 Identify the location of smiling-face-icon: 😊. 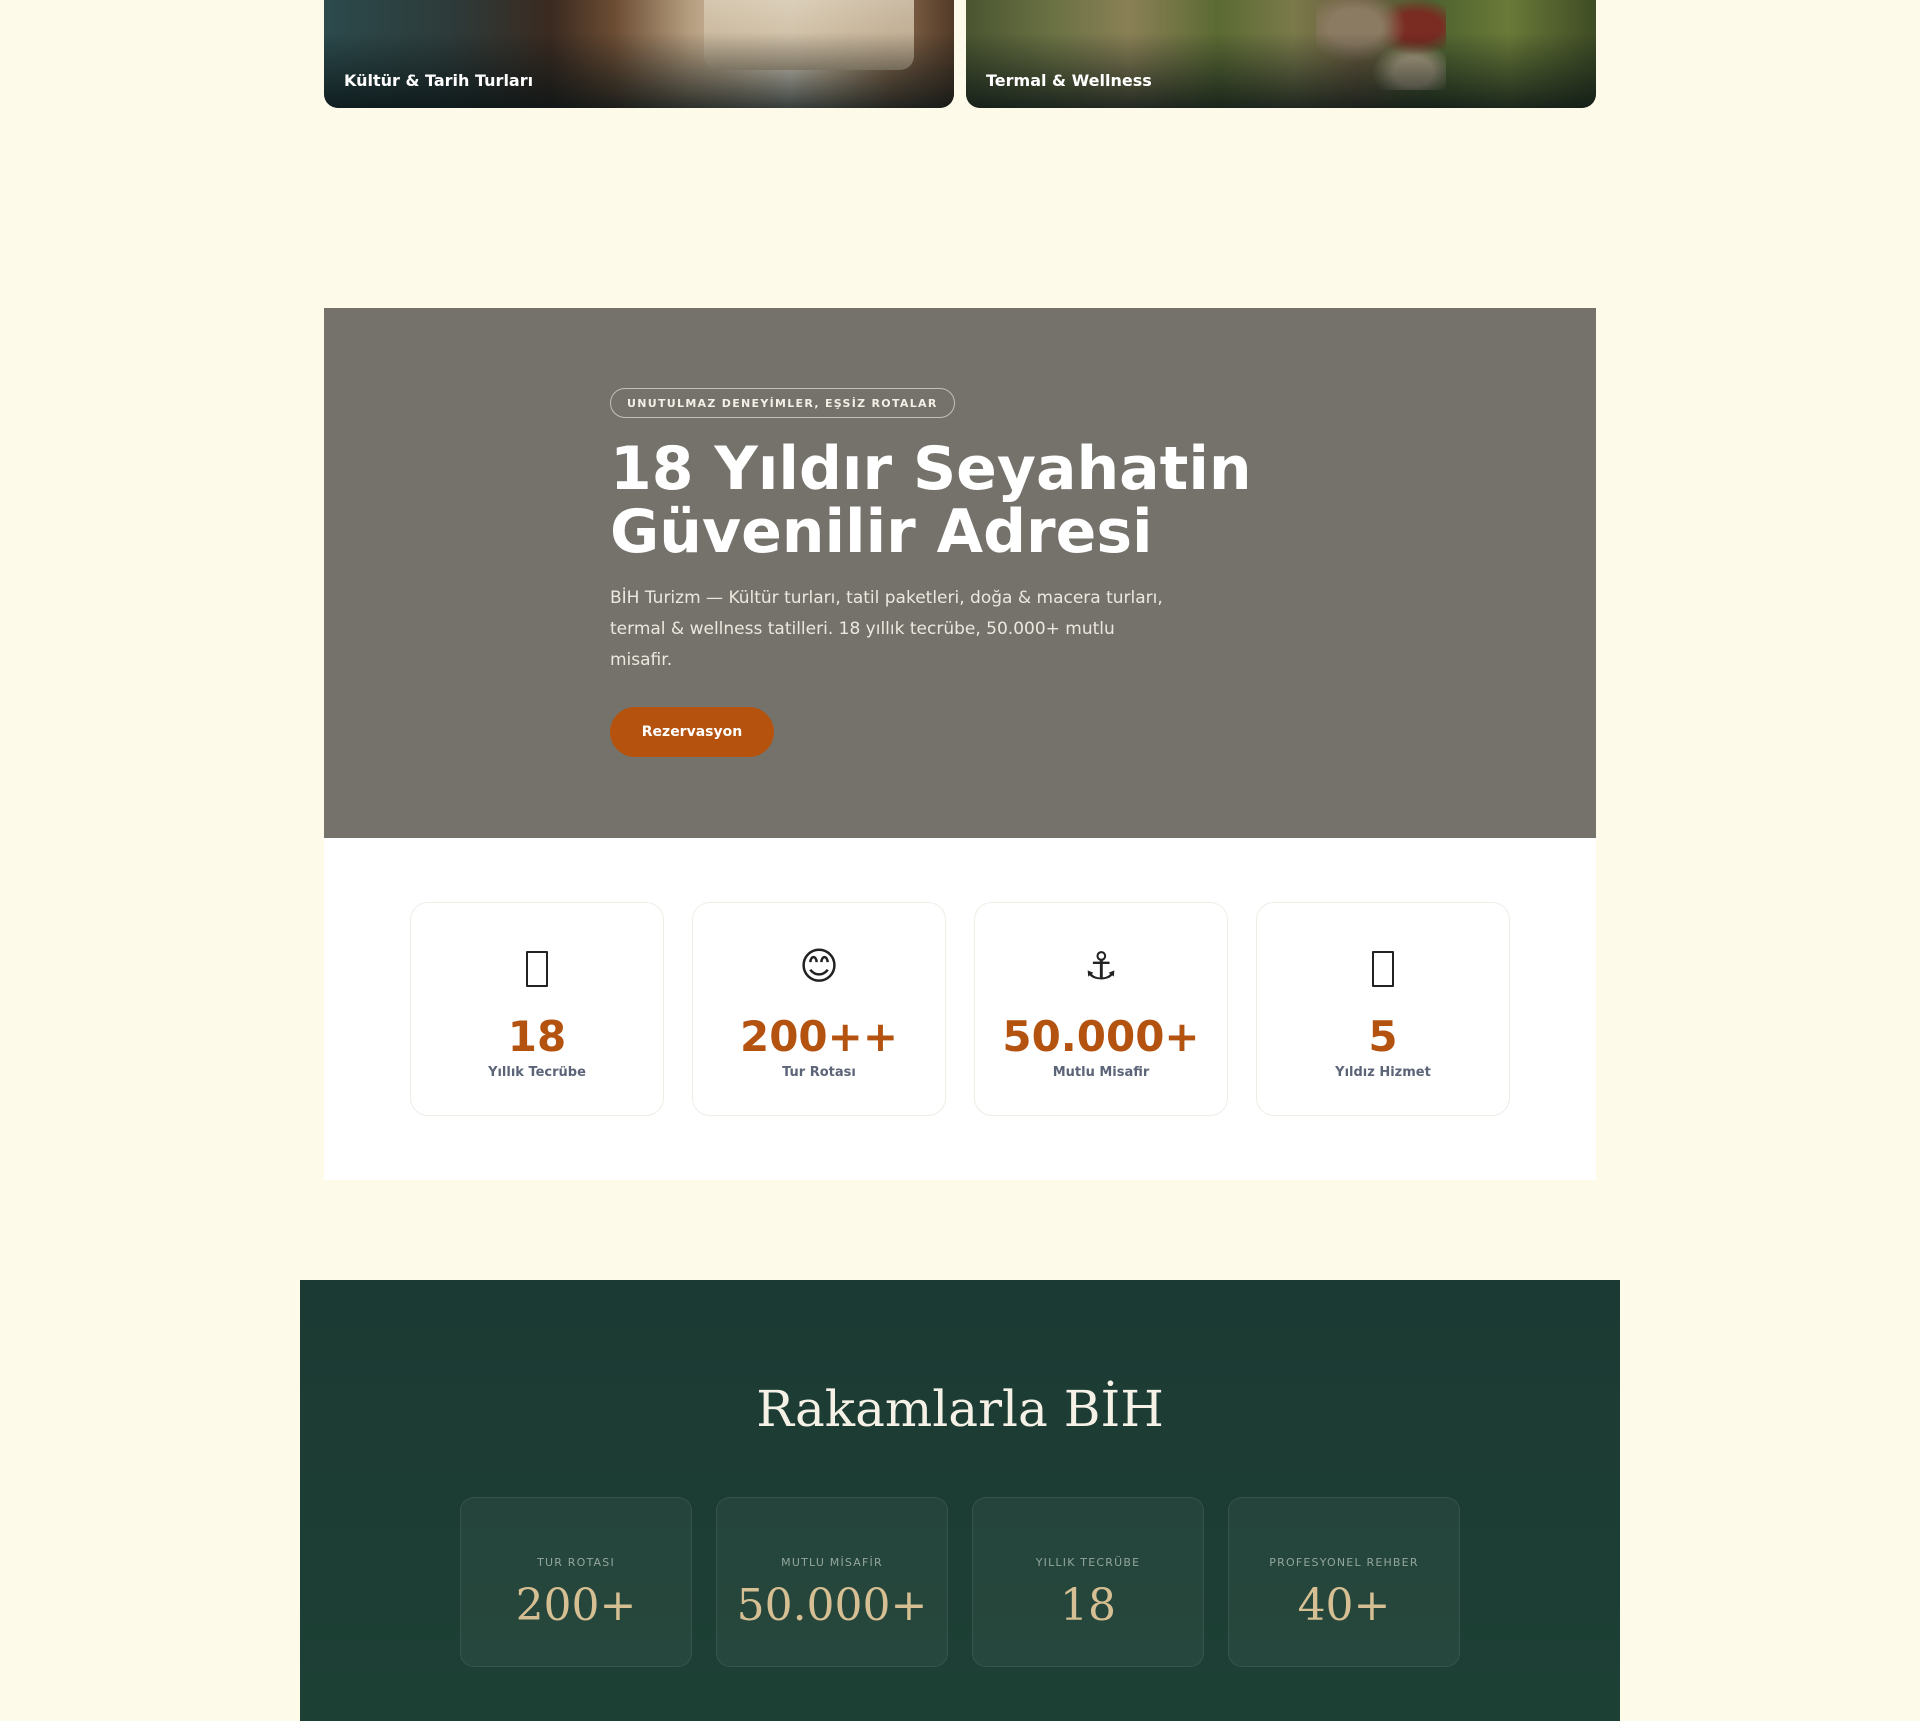
(819, 966).